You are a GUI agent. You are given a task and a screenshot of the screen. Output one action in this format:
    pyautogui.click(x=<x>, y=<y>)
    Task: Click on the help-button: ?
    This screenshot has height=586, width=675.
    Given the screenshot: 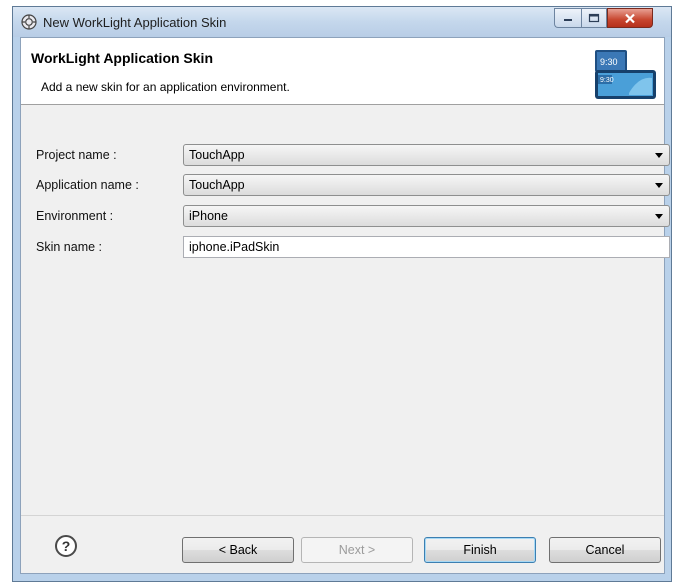 What is the action you would take?
    pyautogui.click(x=66, y=546)
    